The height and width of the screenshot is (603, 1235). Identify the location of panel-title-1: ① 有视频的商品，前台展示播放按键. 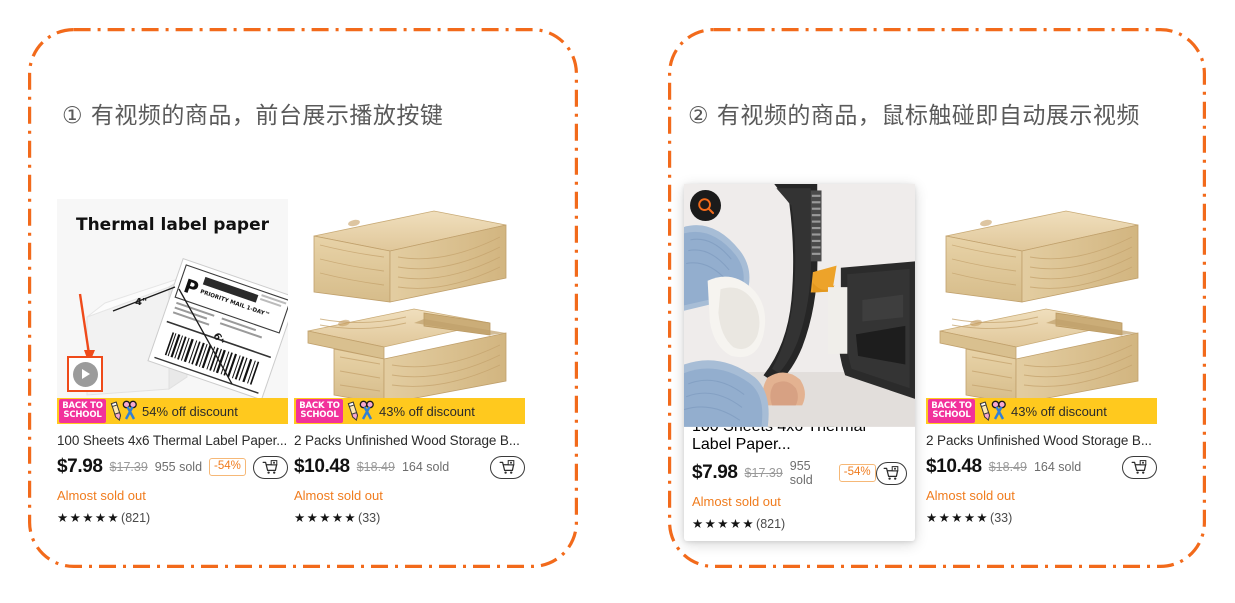
(253, 116).